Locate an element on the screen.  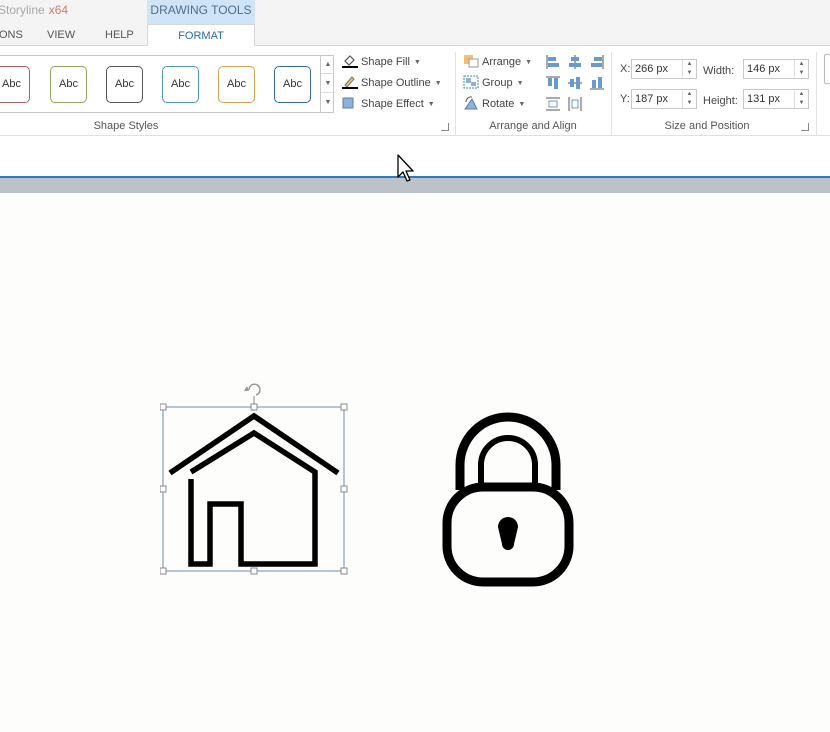
gallery-scroll: ▲ ▼ ▼ is located at coordinates (327, 84).